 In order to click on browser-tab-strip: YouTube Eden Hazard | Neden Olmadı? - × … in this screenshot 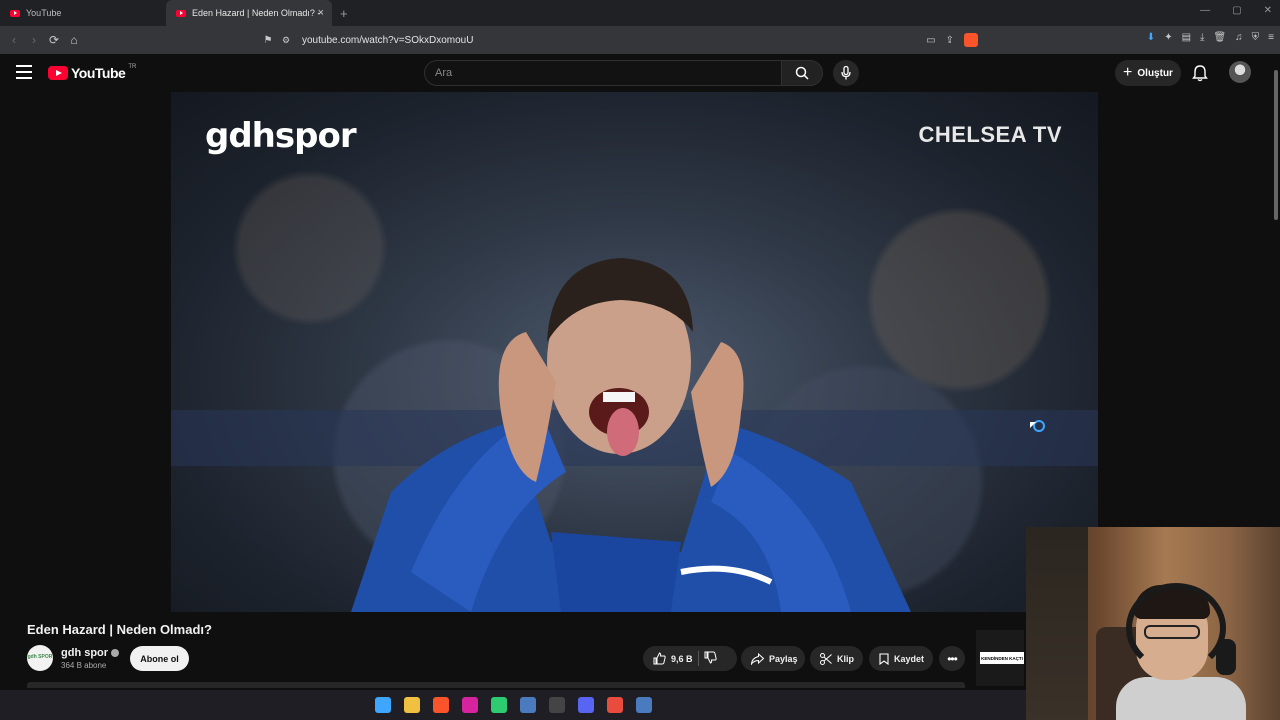, I will do `click(640, 13)`.